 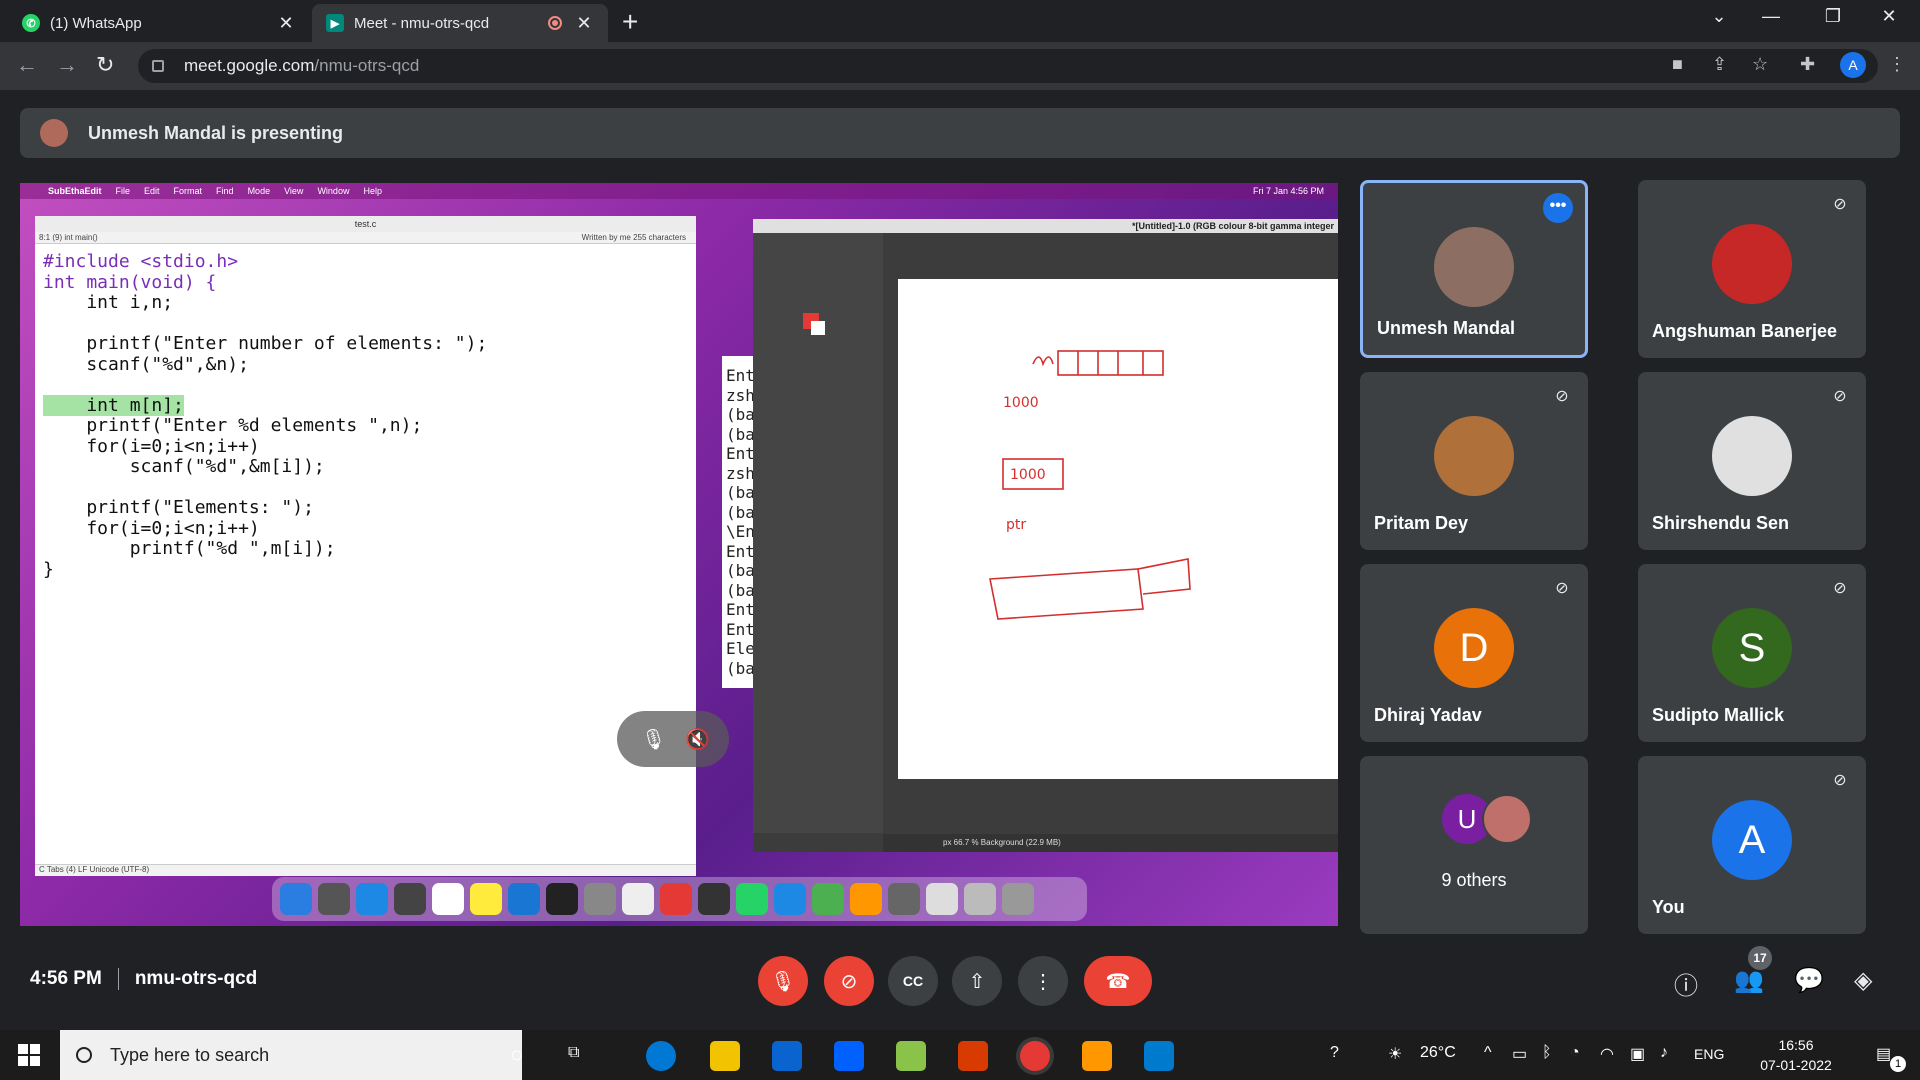 What do you see at coordinates (661, 1056) in the screenshot?
I see `edge-icon` at bounding box center [661, 1056].